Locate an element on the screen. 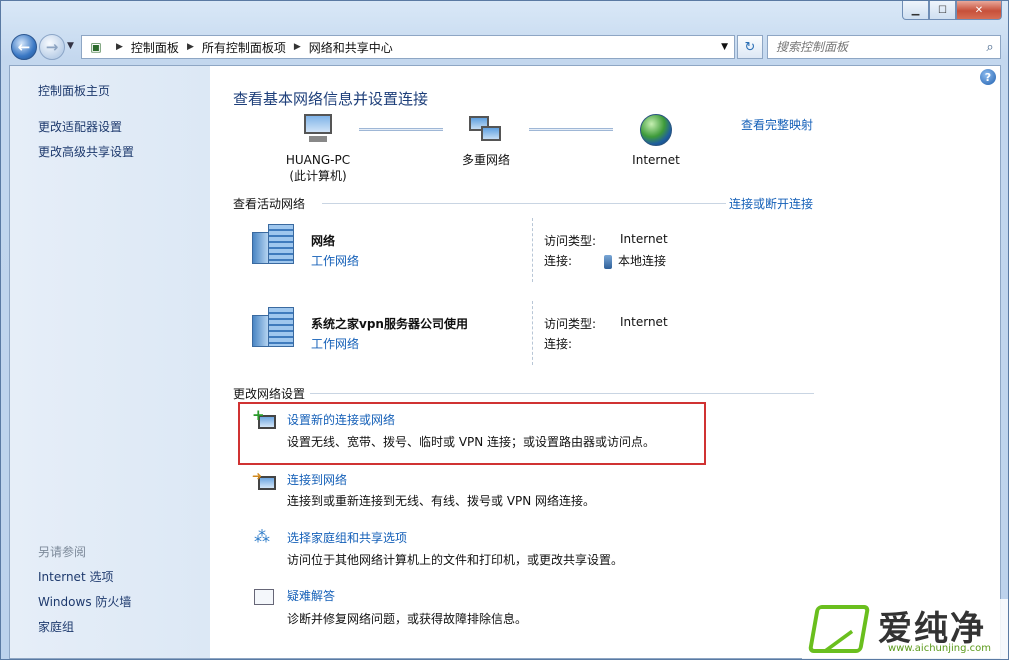 This screenshot has width=1009, height=660. forward-button: → is located at coordinates (52, 47).